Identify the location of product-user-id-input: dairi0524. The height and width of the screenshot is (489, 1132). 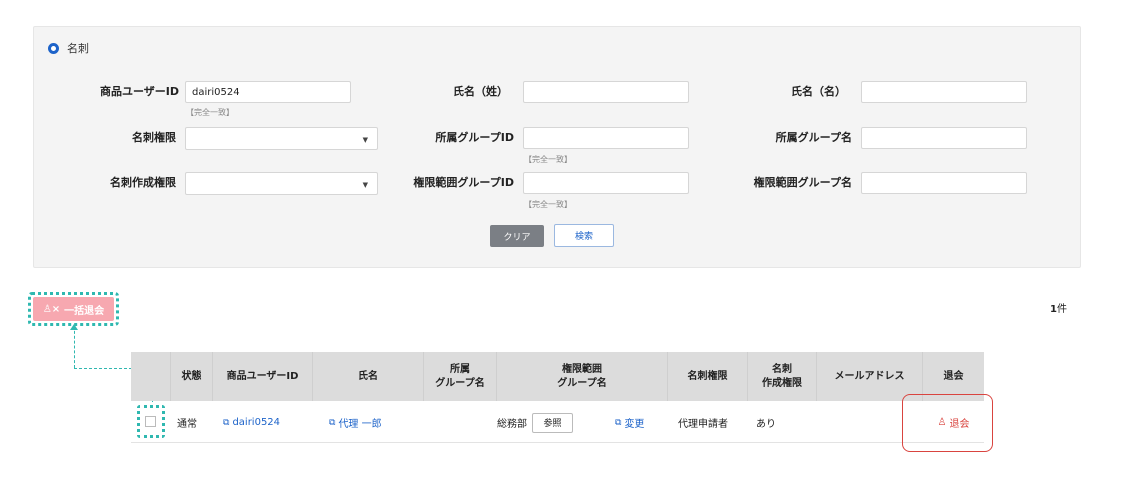
(268, 92).